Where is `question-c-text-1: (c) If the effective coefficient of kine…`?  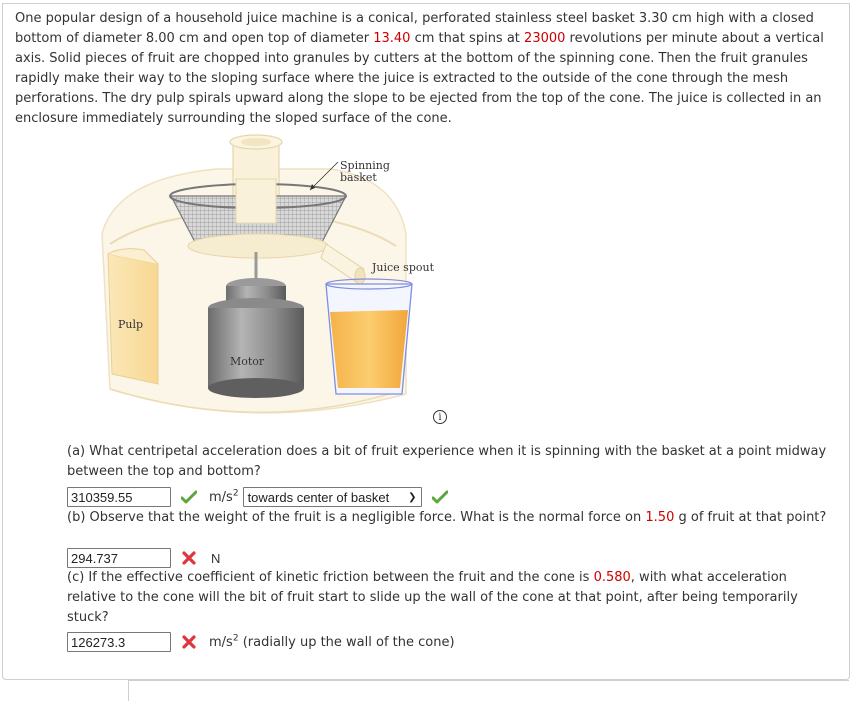 question-c-text-1: (c) If the effective coefficient of kine… is located at coordinates (330, 577).